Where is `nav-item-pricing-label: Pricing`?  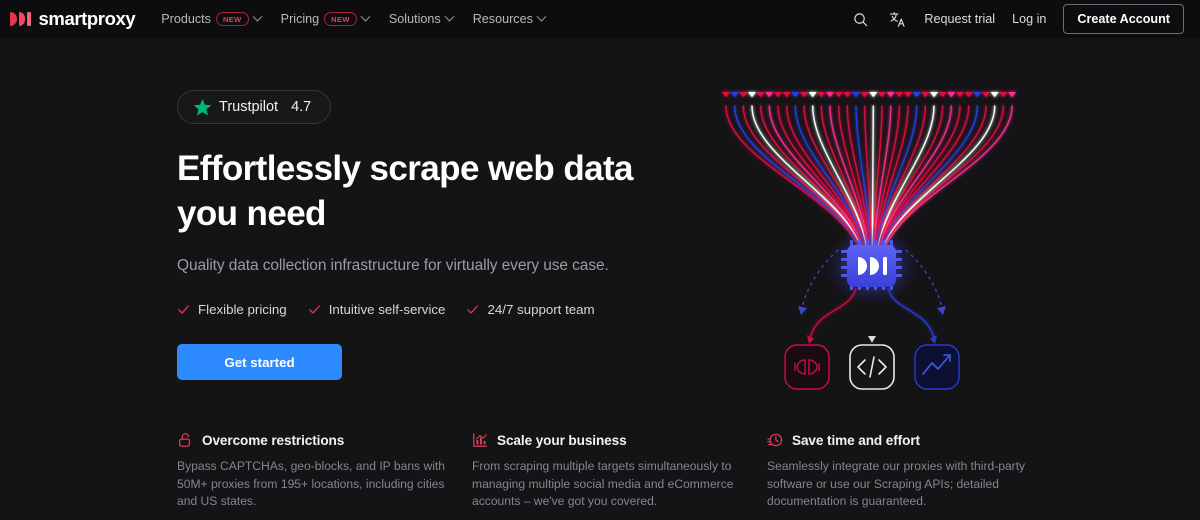 nav-item-pricing-label: Pricing is located at coordinates (300, 19).